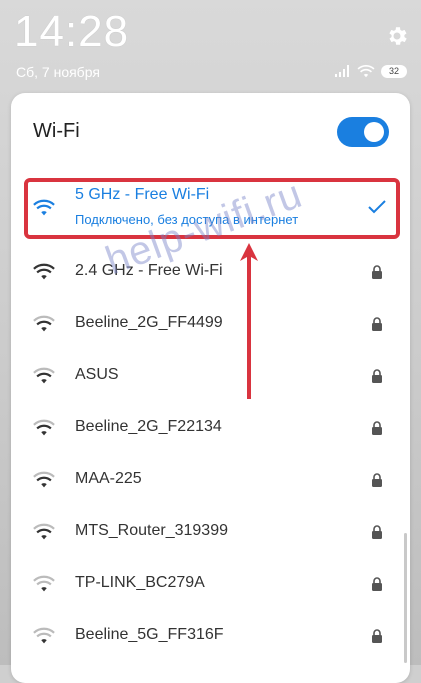 The image size is (421, 683). Describe the element at coordinates (397, 36) in the screenshot. I see `gear-icon` at that location.